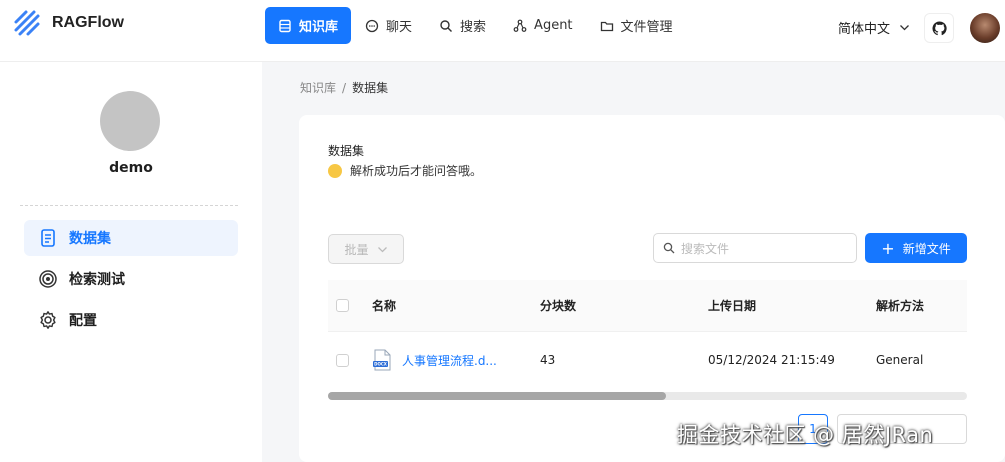 The height and width of the screenshot is (462, 1005). I want to click on sidebar-item-label: 配置, so click(83, 321).